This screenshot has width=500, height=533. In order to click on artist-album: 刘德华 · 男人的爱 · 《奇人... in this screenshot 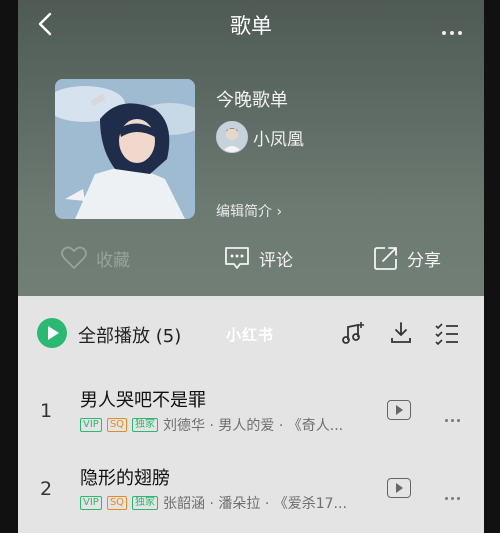, I will do `click(253, 426)`.